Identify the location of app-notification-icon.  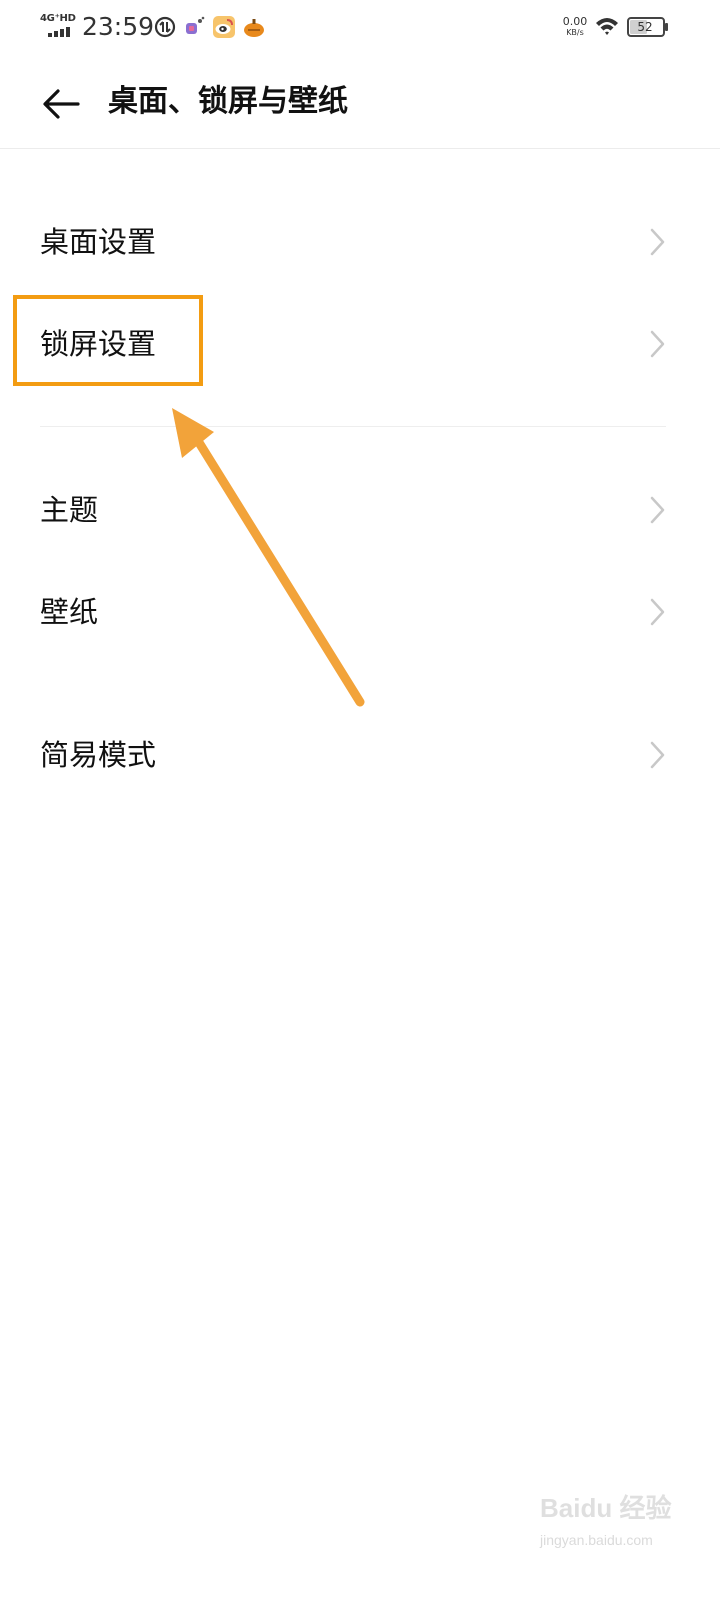
(195, 25).